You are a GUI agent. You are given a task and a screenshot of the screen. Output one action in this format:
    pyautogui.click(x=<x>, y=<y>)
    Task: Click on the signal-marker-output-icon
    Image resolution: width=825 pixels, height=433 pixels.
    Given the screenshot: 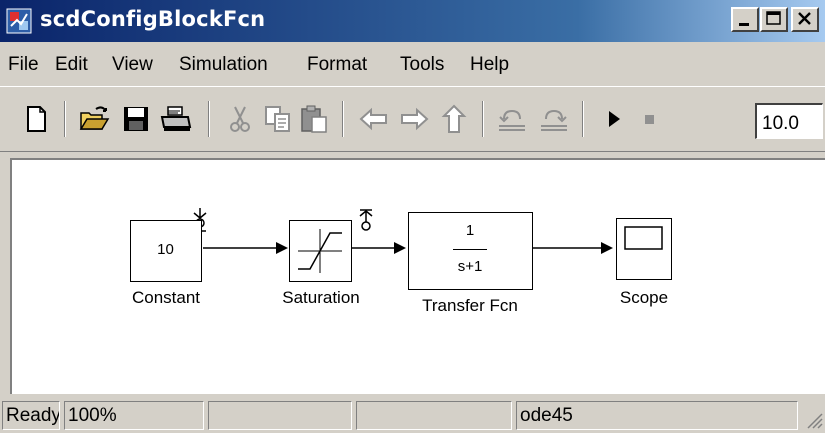 What is the action you would take?
    pyautogui.click(x=366, y=220)
    